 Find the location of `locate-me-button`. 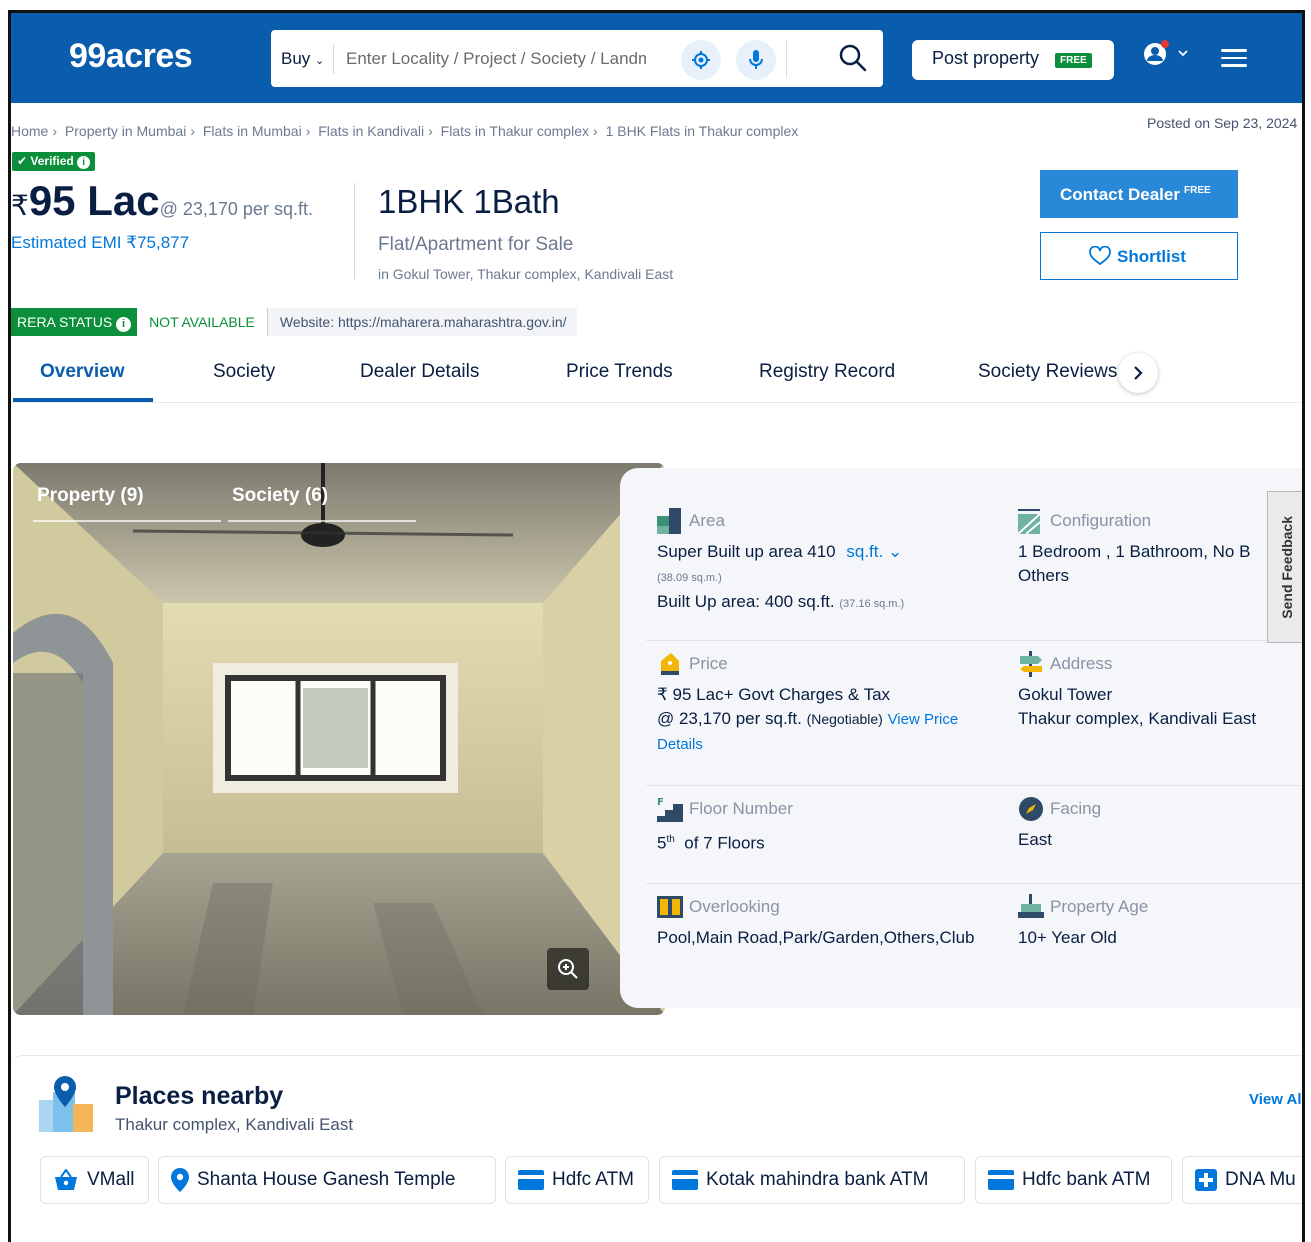

locate-me-button is located at coordinates (701, 60).